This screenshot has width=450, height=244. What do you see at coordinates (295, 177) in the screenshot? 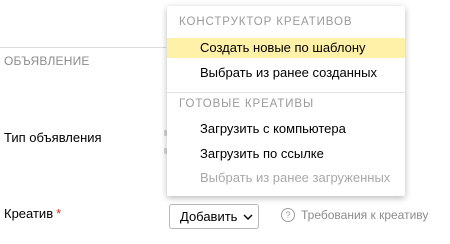
I see `menu-item-choose-uploaded: Выбрать из ранее загруженных` at bounding box center [295, 177].